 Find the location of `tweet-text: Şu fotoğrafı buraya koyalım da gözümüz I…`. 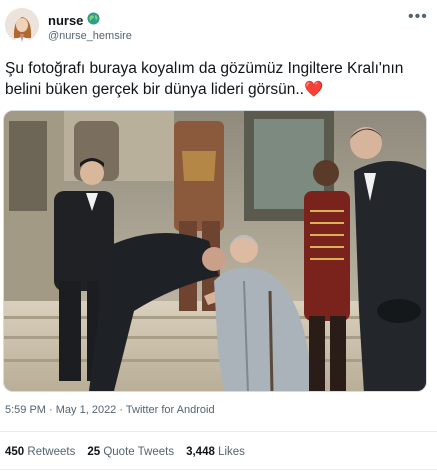

tweet-text: Şu fotoğrafı buraya koyalım da gözümüz I… is located at coordinates (217, 79).